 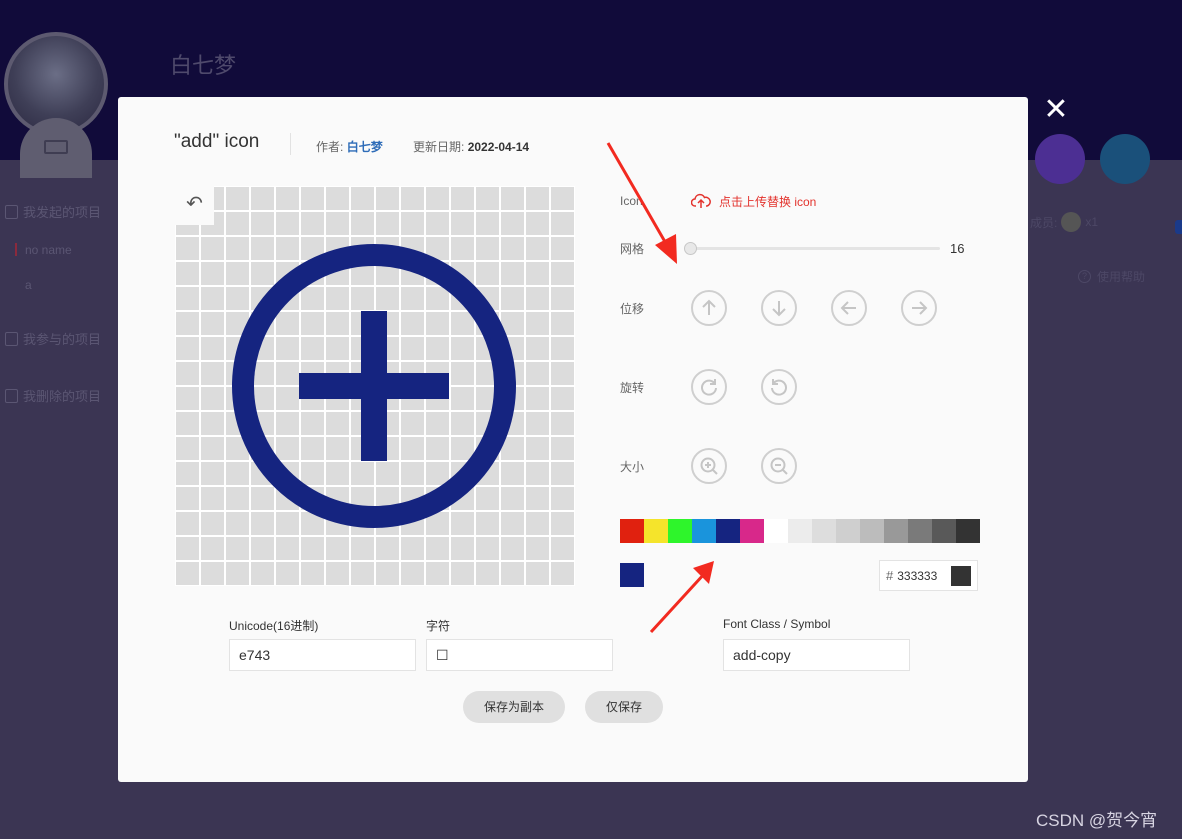 I want to click on zoom-in-icon, so click(x=709, y=466).